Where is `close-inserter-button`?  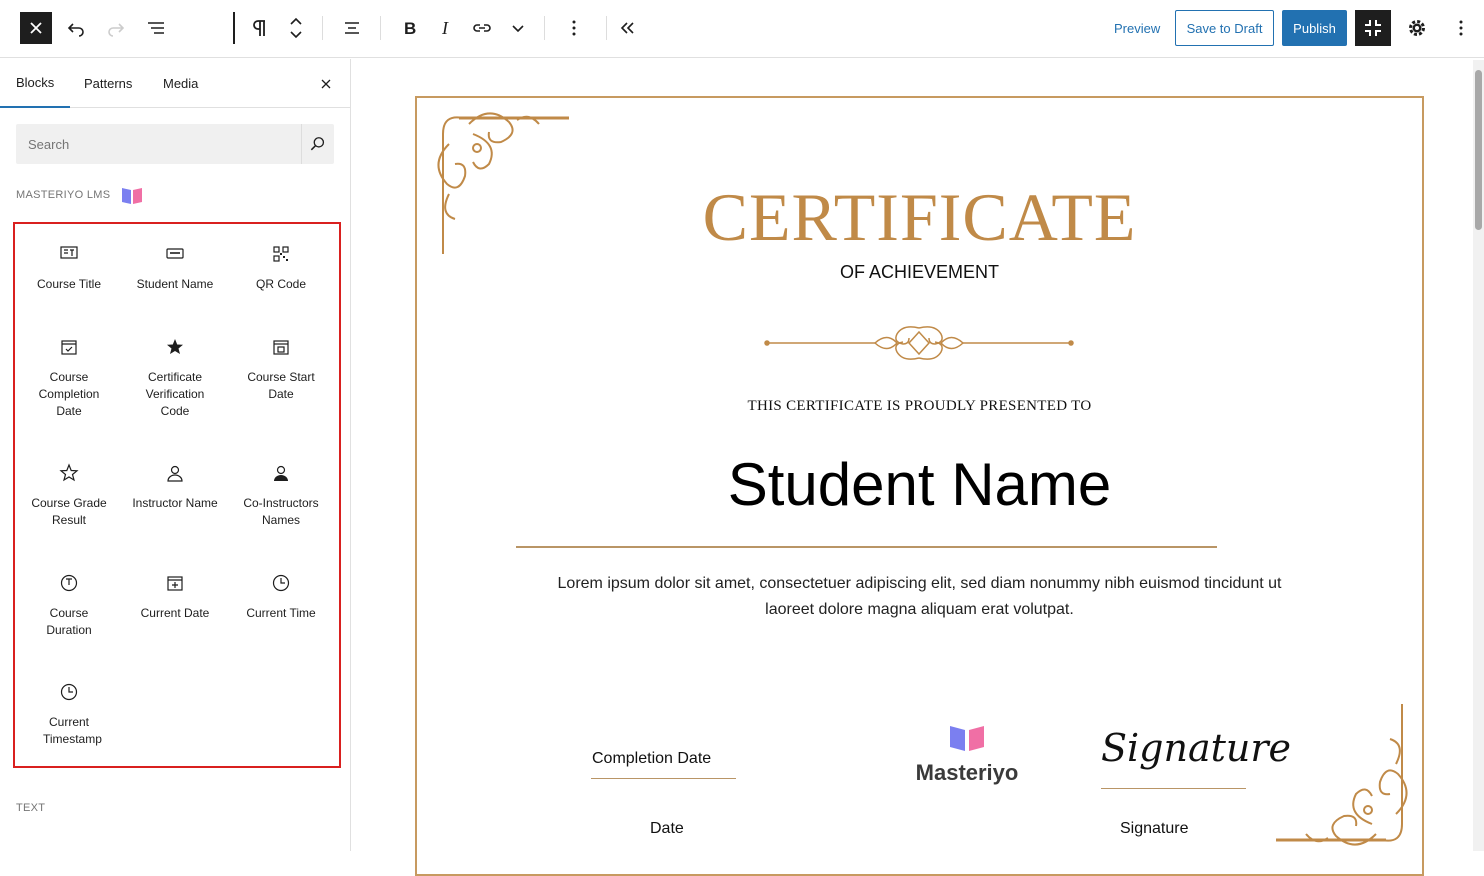
close-inserter-button is located at coordinates (326, 84).